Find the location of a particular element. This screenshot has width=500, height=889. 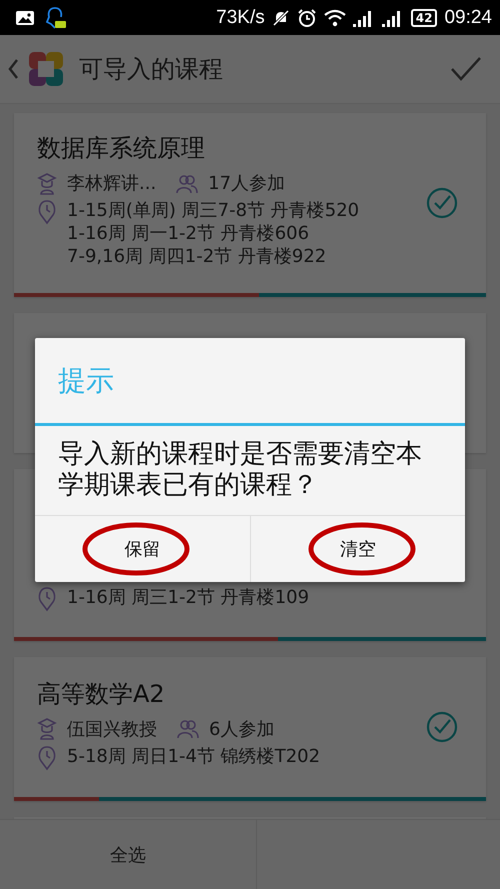

schedule-line: 1-16周 周一1-2节 丹青楼606 is located at coordinates (188, 233).